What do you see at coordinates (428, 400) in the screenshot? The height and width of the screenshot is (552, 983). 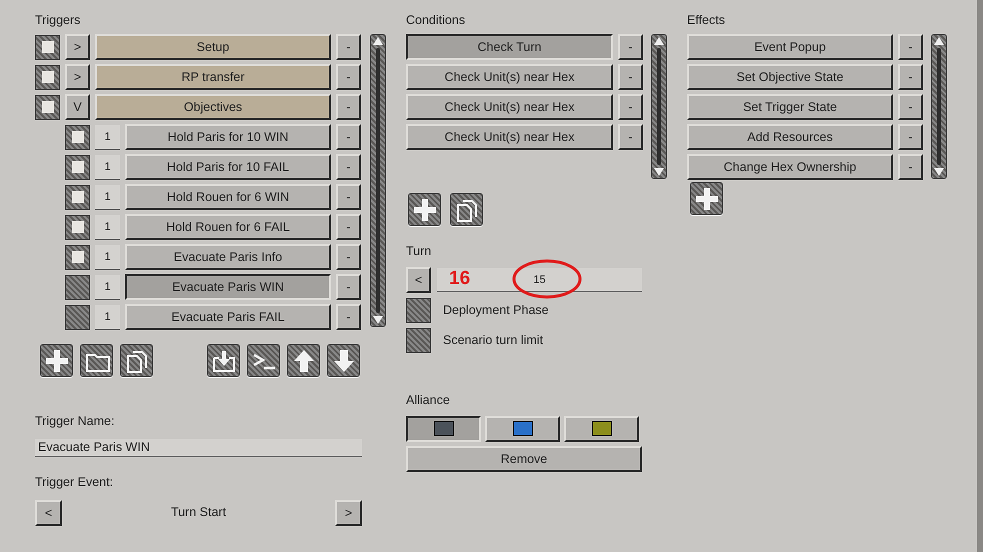 I see `field-label: Alliance` at bounding box center [428, 400].